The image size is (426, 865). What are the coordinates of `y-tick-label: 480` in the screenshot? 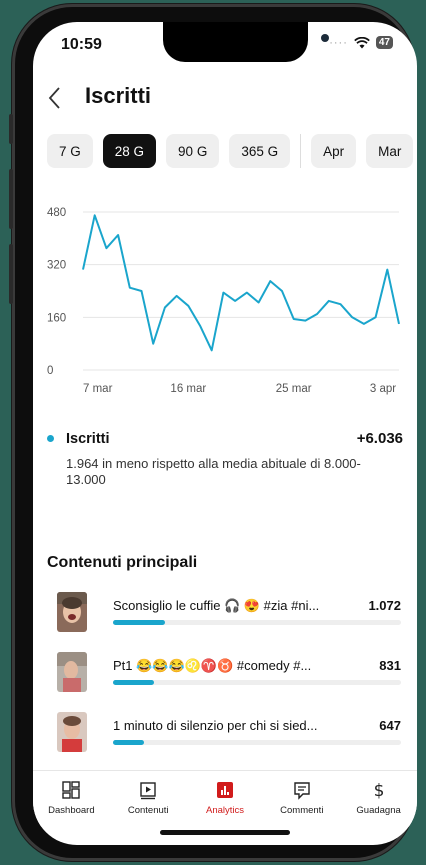 It's located at (56, 213).